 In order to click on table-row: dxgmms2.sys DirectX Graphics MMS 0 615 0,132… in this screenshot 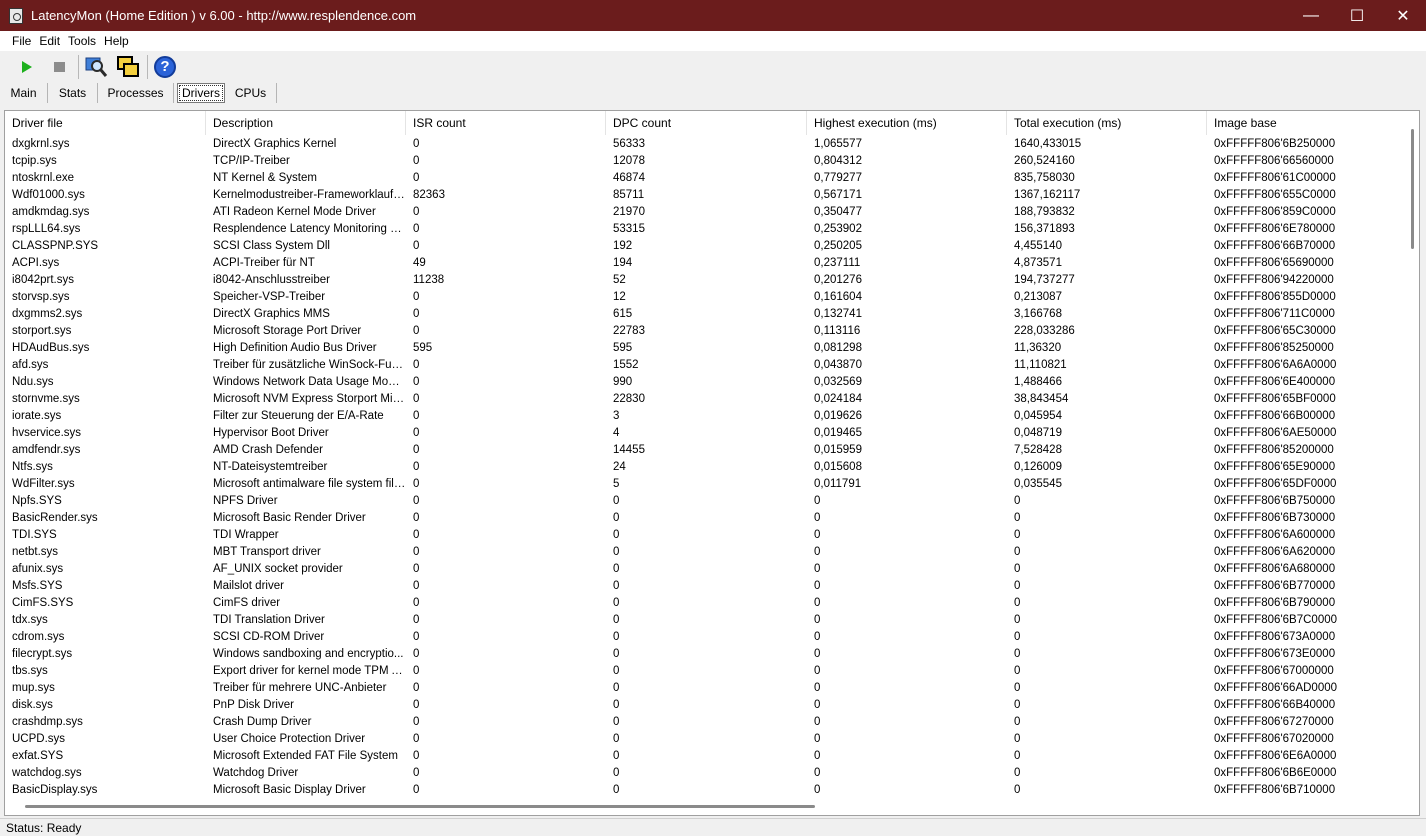, I will do `click(706, 314)`.